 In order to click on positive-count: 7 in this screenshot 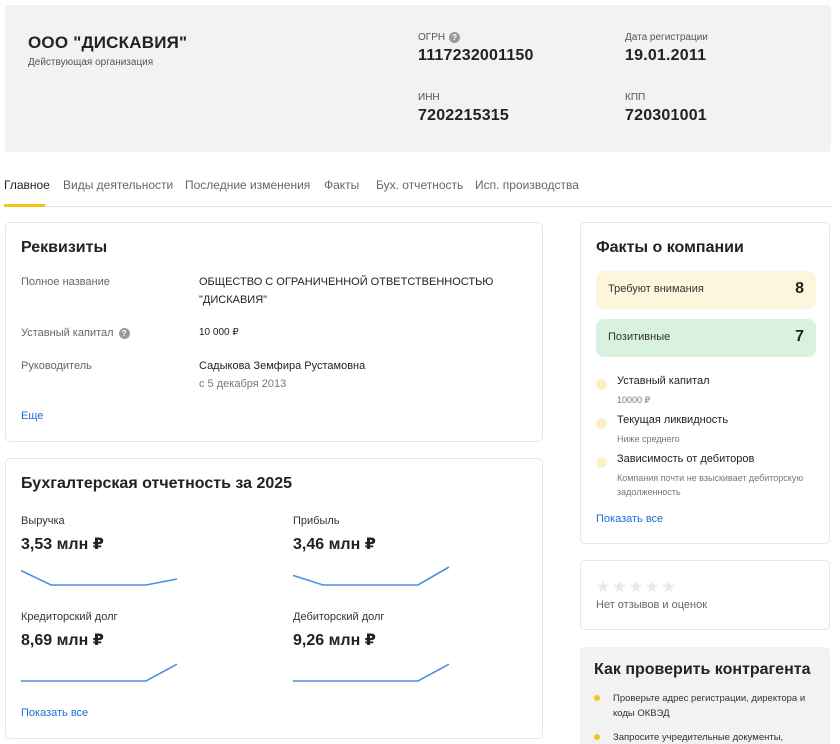, I will do `click(799, 336)`.